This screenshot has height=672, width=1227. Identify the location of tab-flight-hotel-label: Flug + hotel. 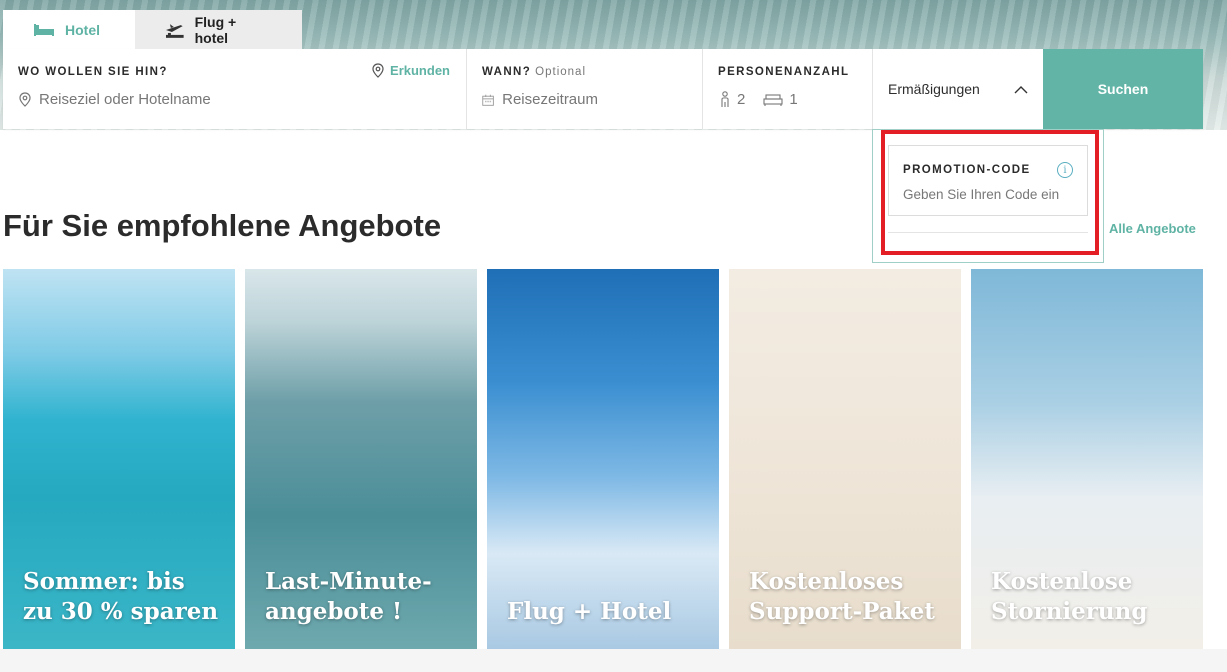
(215, 29).